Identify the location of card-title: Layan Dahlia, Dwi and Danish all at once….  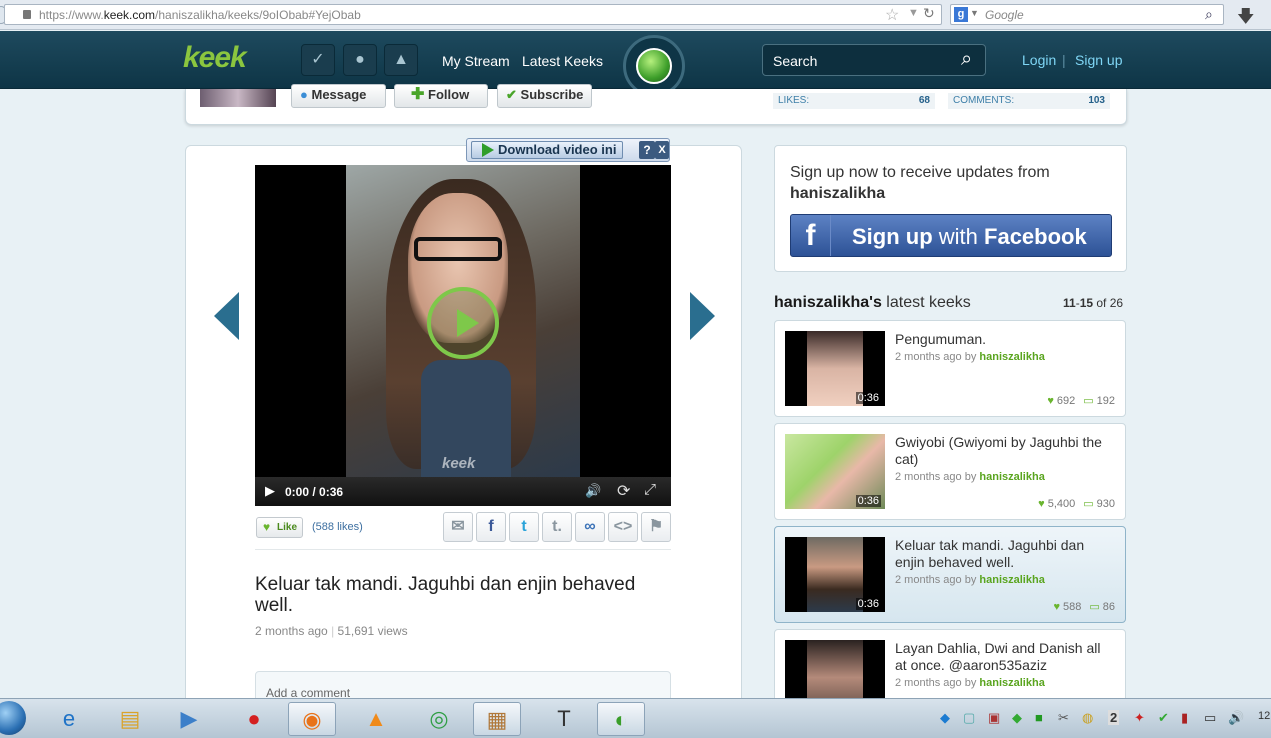
(1005, 657).